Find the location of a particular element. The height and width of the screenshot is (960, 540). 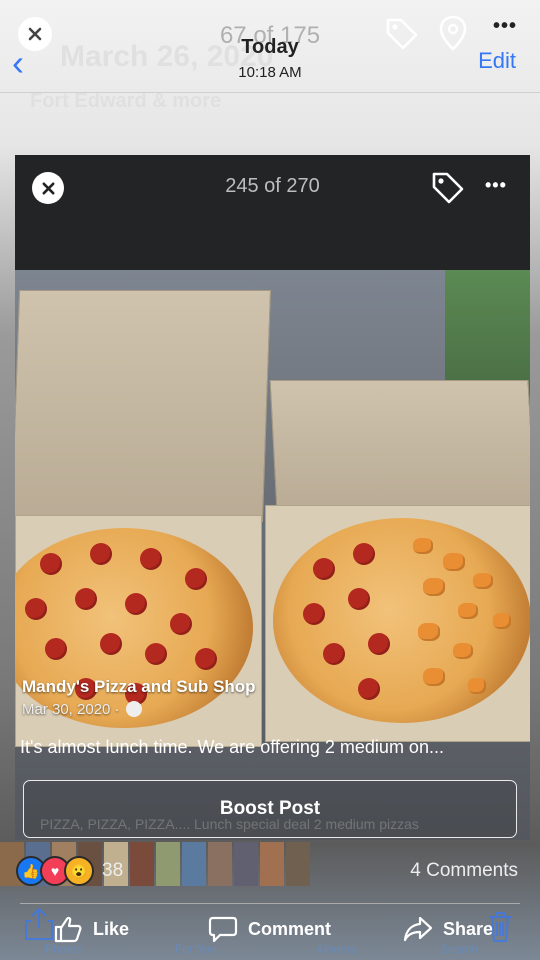

tag-icon is located at coordinates (402, 34).